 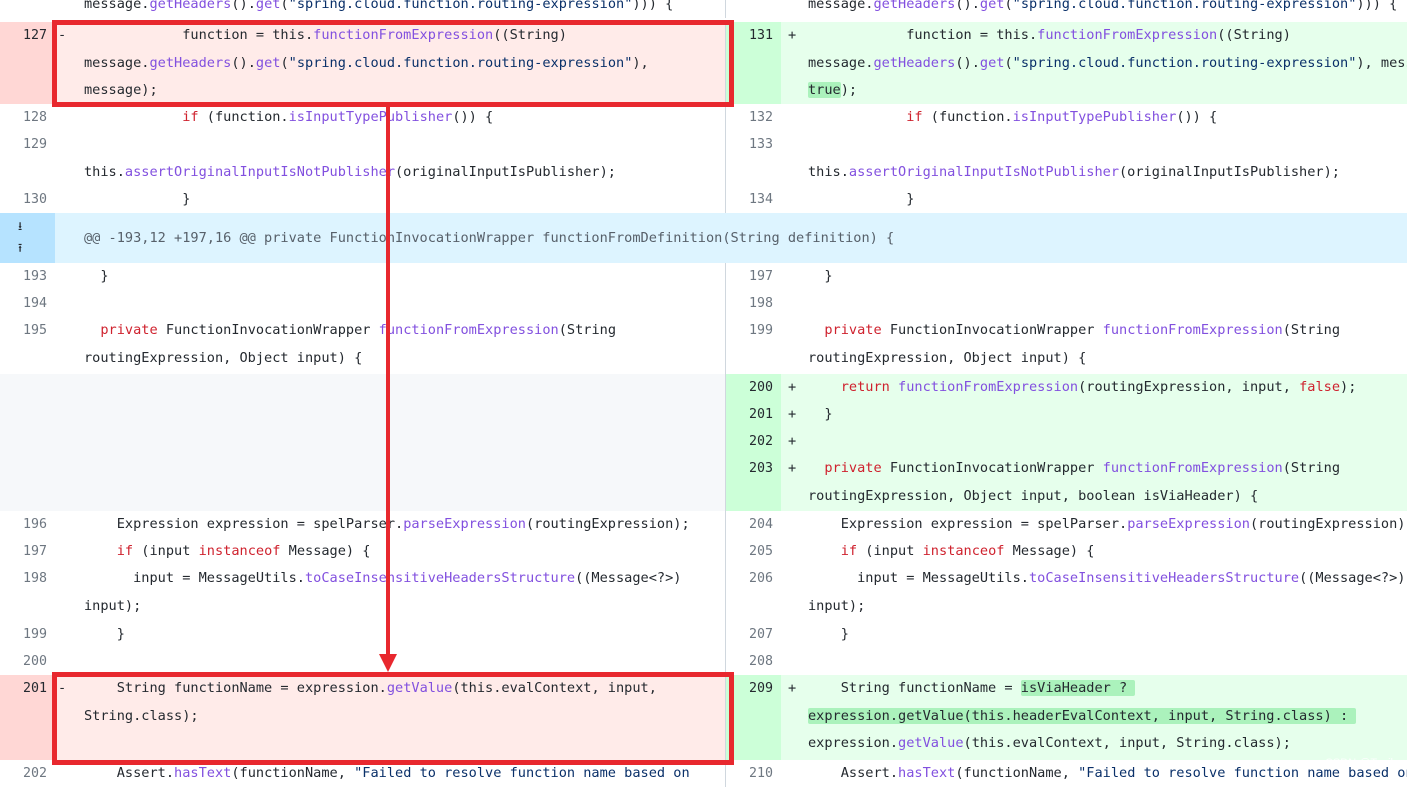 What do you see at coordinates (1066, 441) in the screenshot?
I see `right-pane-add: 202 +` at bounding box center [1066, 441].